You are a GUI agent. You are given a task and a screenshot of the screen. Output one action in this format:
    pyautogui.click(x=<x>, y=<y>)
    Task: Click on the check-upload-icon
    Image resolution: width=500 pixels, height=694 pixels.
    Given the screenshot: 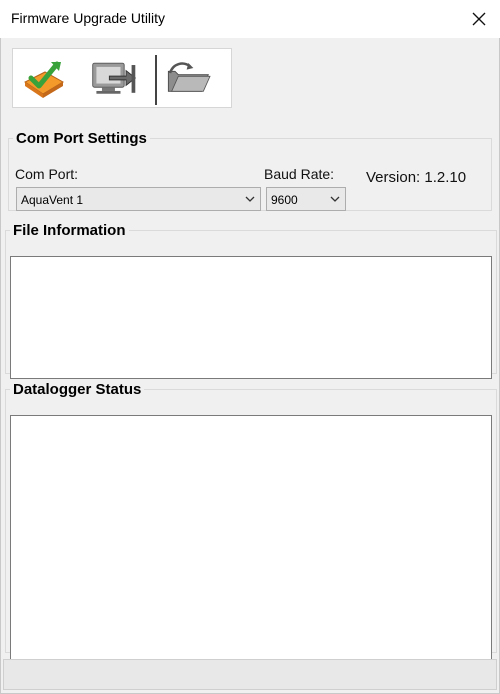 What is the action you would take?
    pyautogui.click(x=44, y=79)
    